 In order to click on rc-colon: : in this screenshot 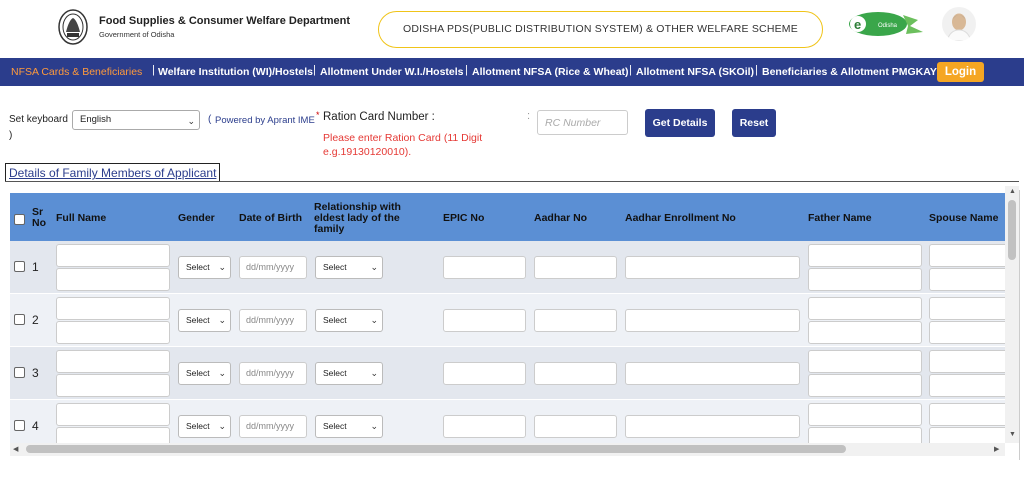, I will do `click(529, 116)`.